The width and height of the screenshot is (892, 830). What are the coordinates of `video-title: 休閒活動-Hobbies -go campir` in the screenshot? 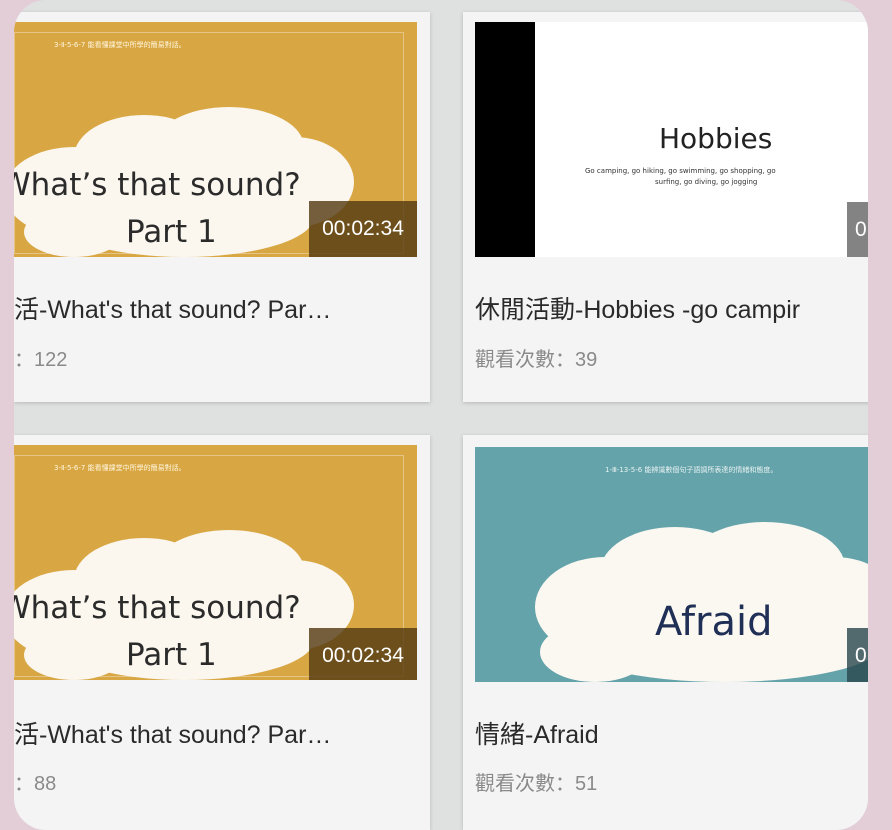 It's located at (637, 308).